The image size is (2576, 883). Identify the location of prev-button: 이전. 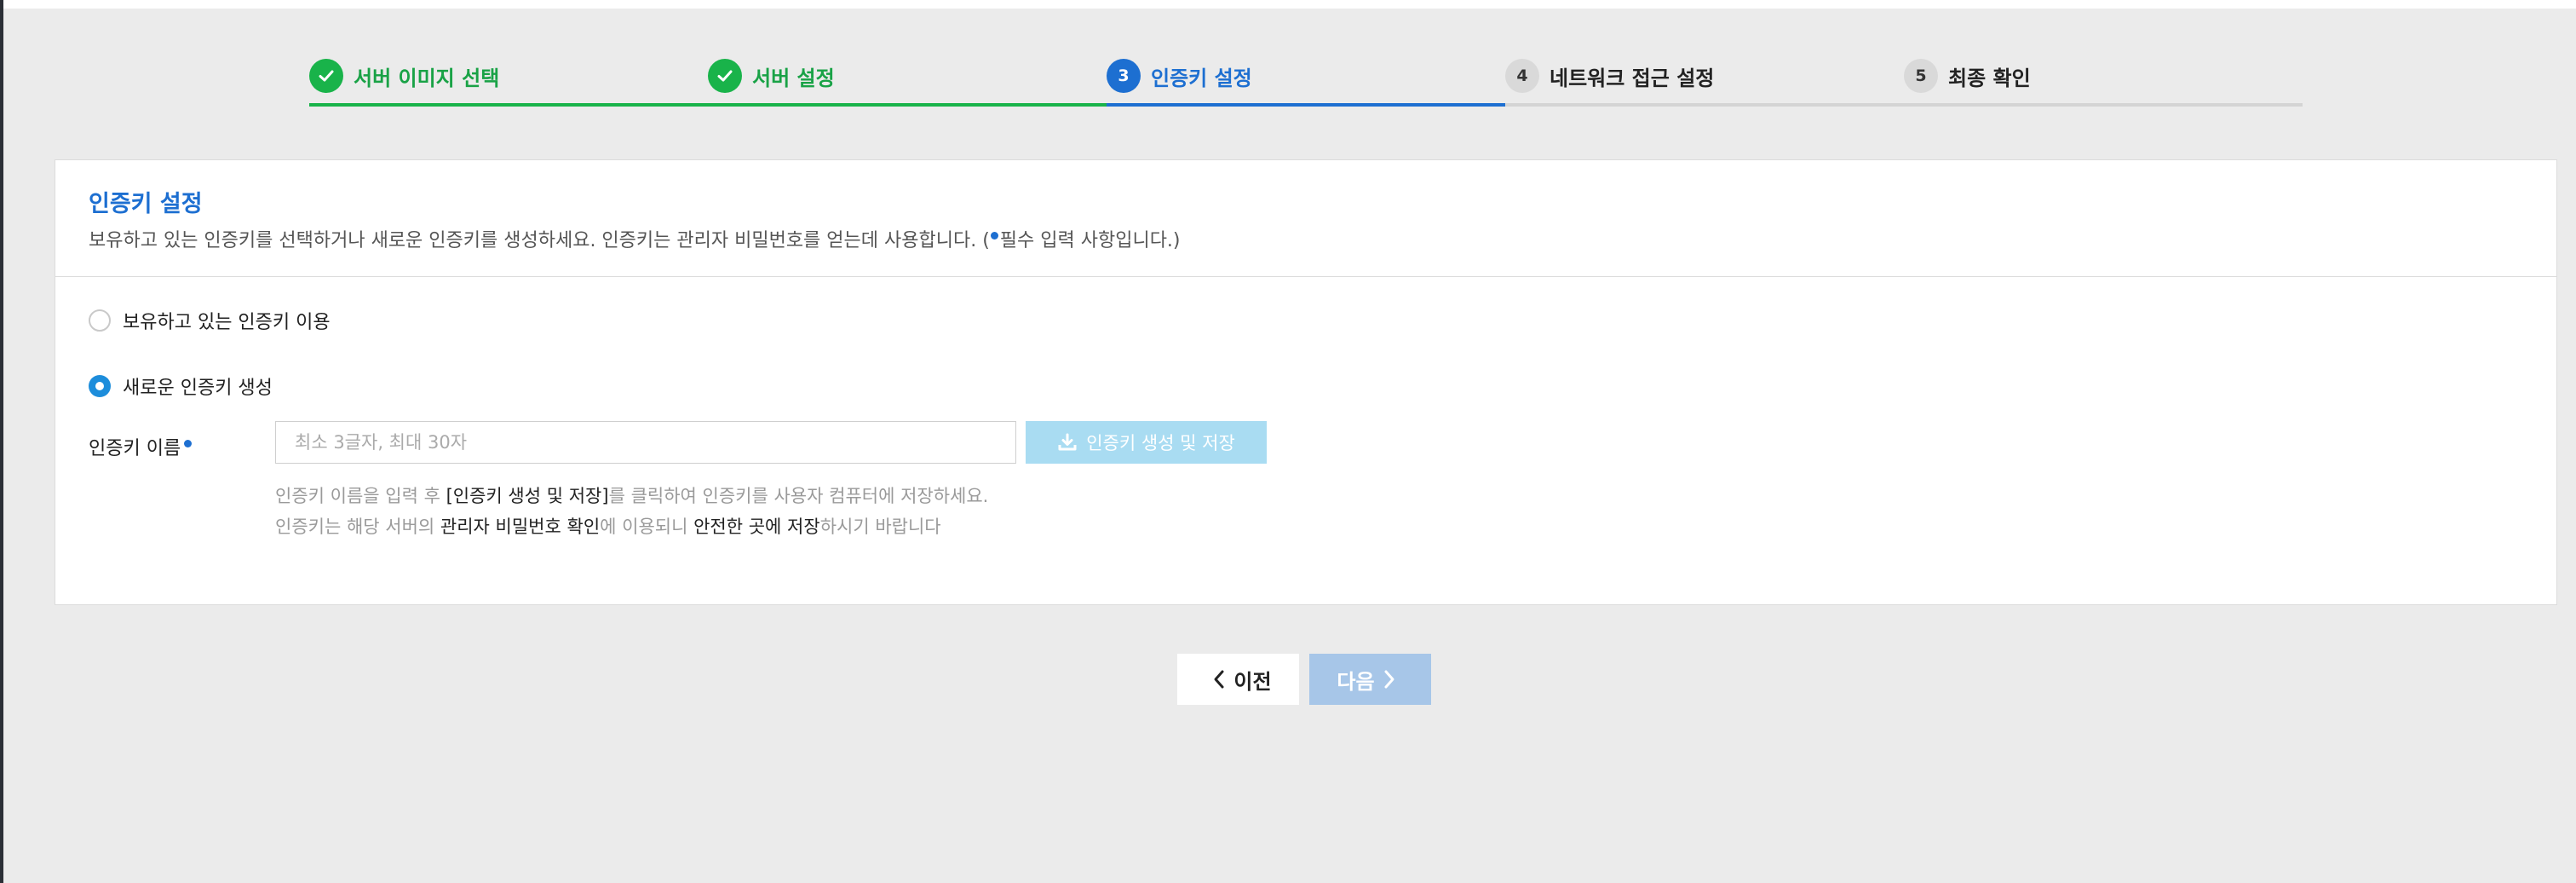
(1238, 680).